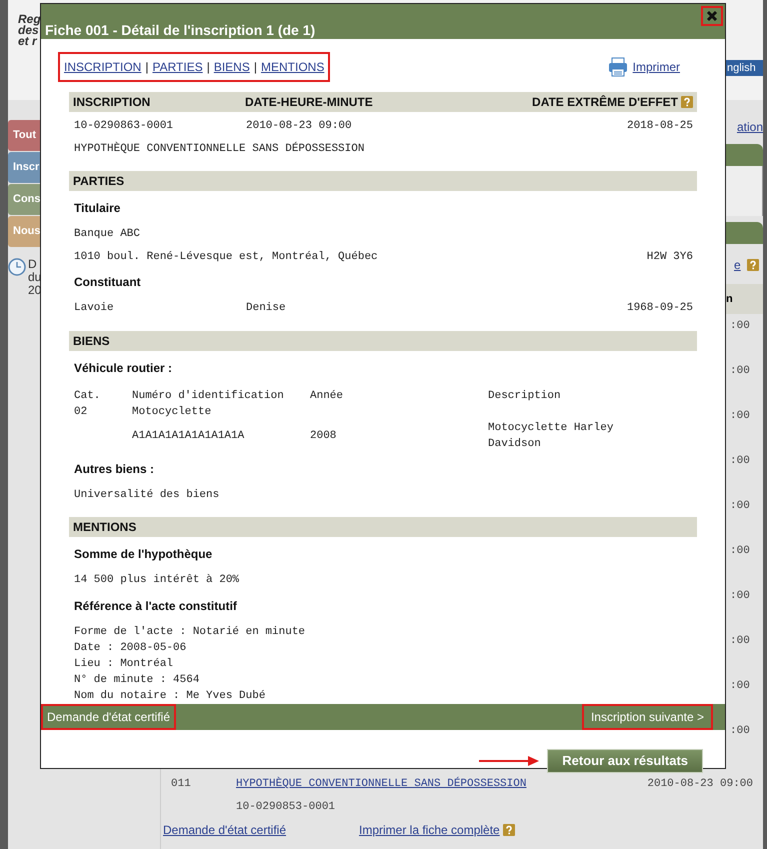  What do you see at coordinates (143, 554) in the screenshot?
I see `subheading: Somme de l'hypothèque` at bounding box center [143, 554].